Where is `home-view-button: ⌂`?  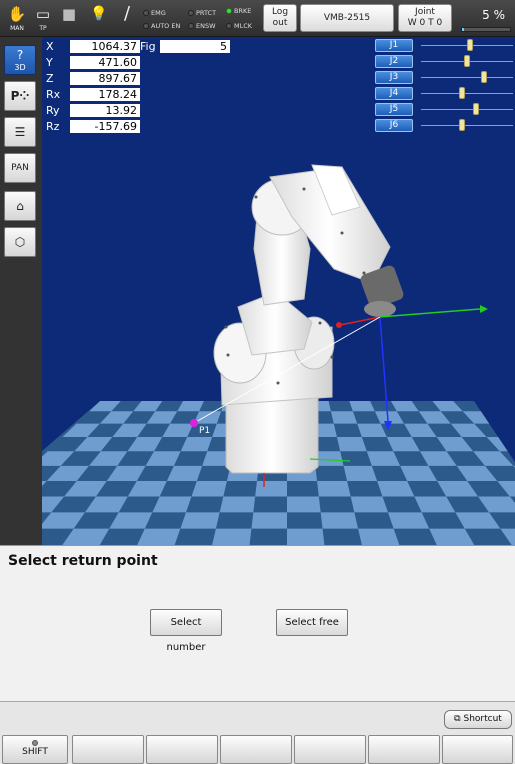
home-view-button: ⌂ is located at coordinates (20, 206).